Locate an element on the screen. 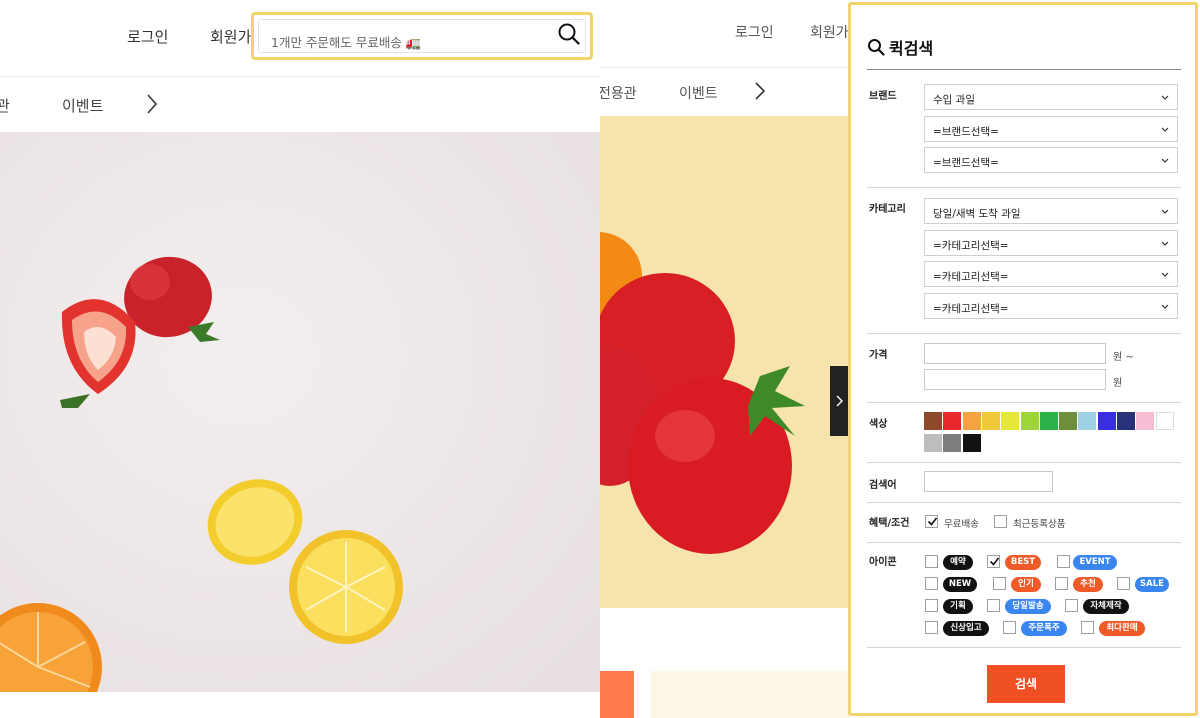 Image resolution: width=1200 pixels, height=718 pixels. badge-checkbox-sale is located at coordinates (1123, 583).